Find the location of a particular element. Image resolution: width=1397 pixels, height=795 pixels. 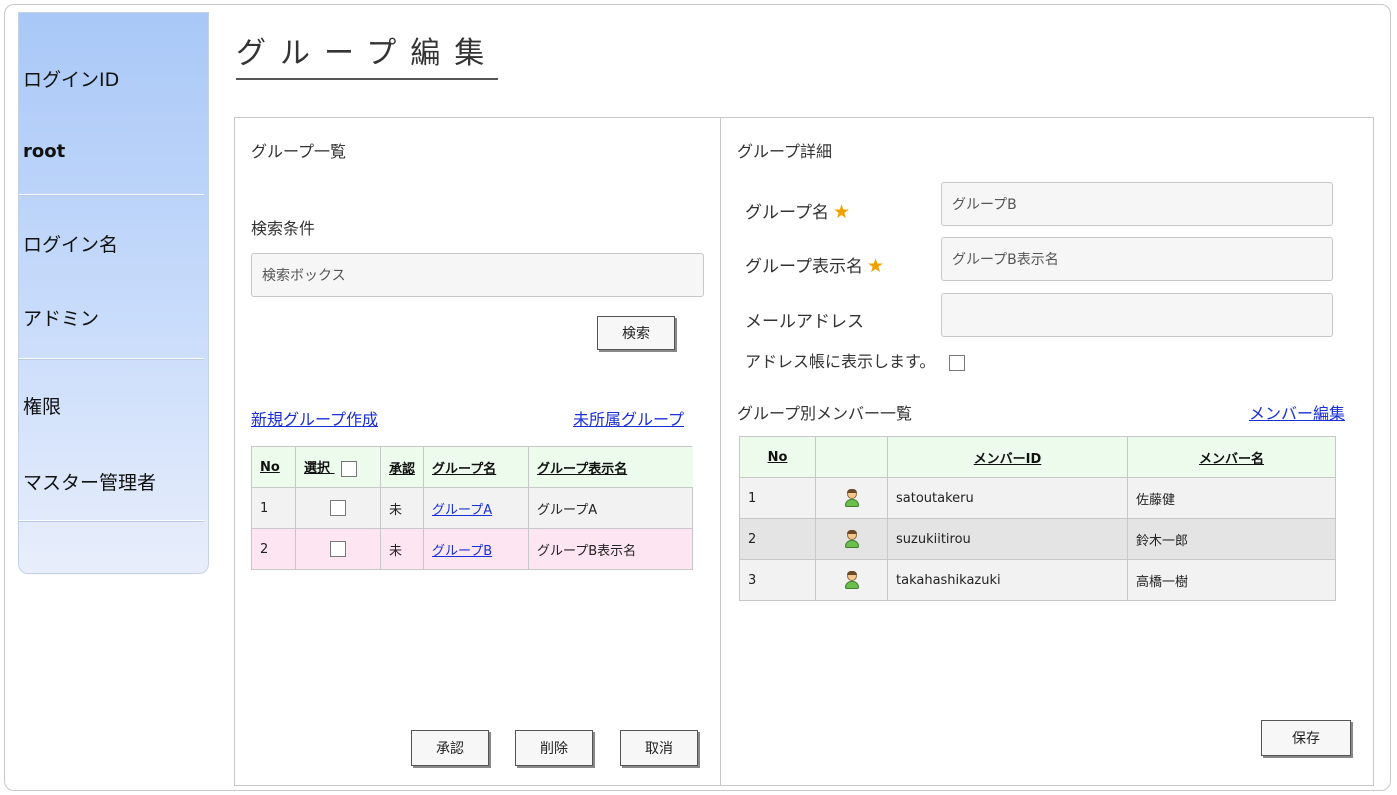

group-name-label: グループ名 ★ is located at coordinates (797, 210).